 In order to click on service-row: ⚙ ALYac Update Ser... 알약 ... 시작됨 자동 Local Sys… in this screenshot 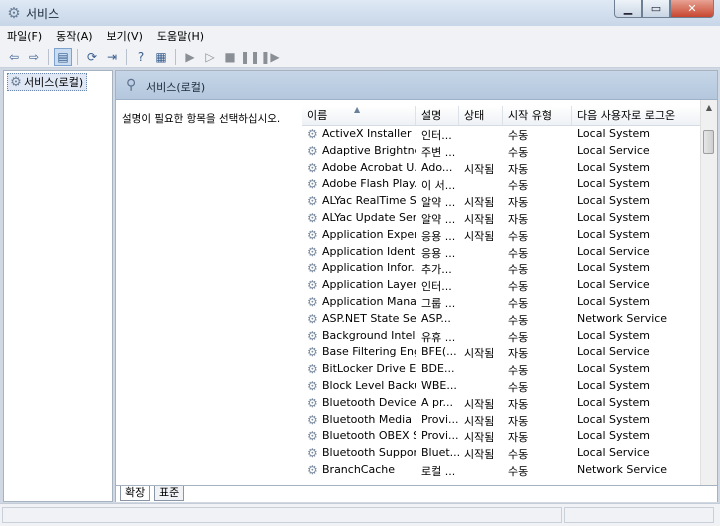, I will do `click(502, 218)`.